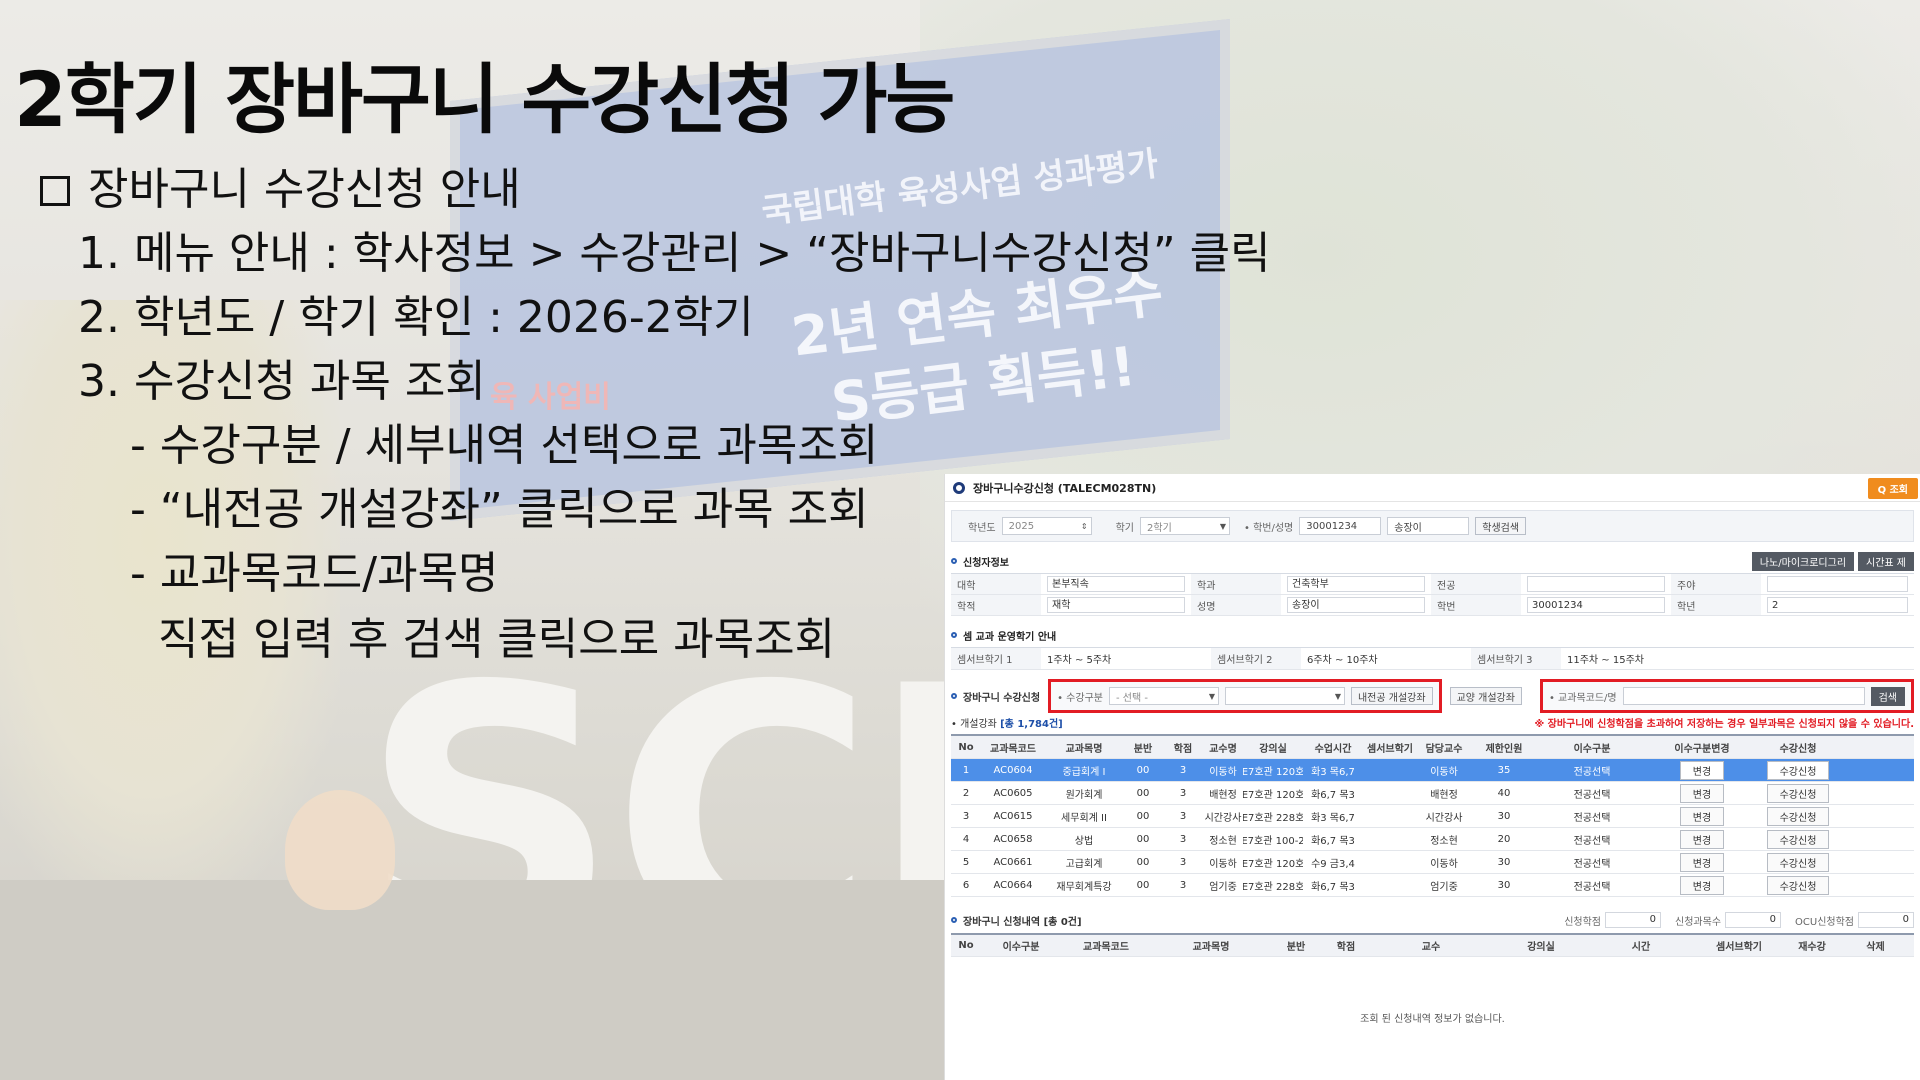  Describe the element at coordinates (314, 573) in the screenshot. I see `slide-line-6: - 교과목코드/과목명` at that location.